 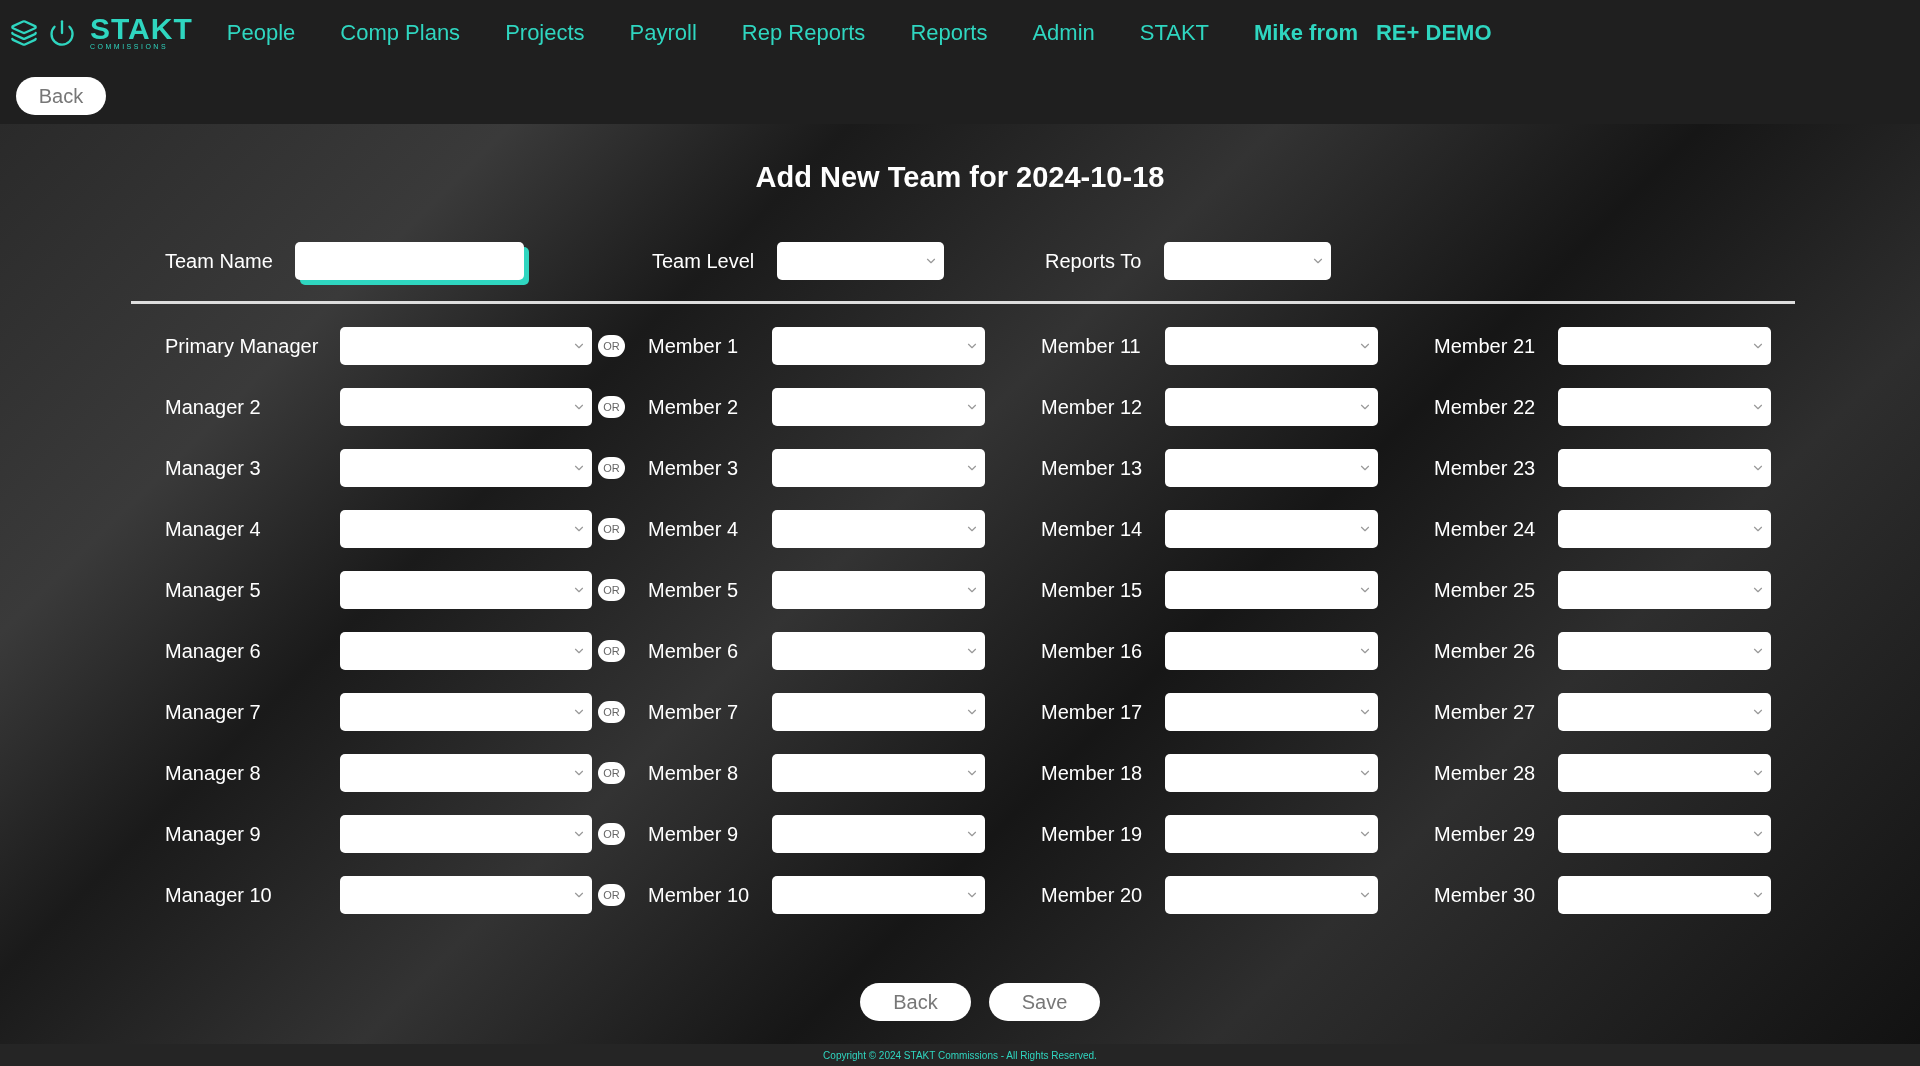 What do you see at coordinates (1092, 529) in the screenshot?
I see `field-label: Member 14` at bounding box center [1092, 529].